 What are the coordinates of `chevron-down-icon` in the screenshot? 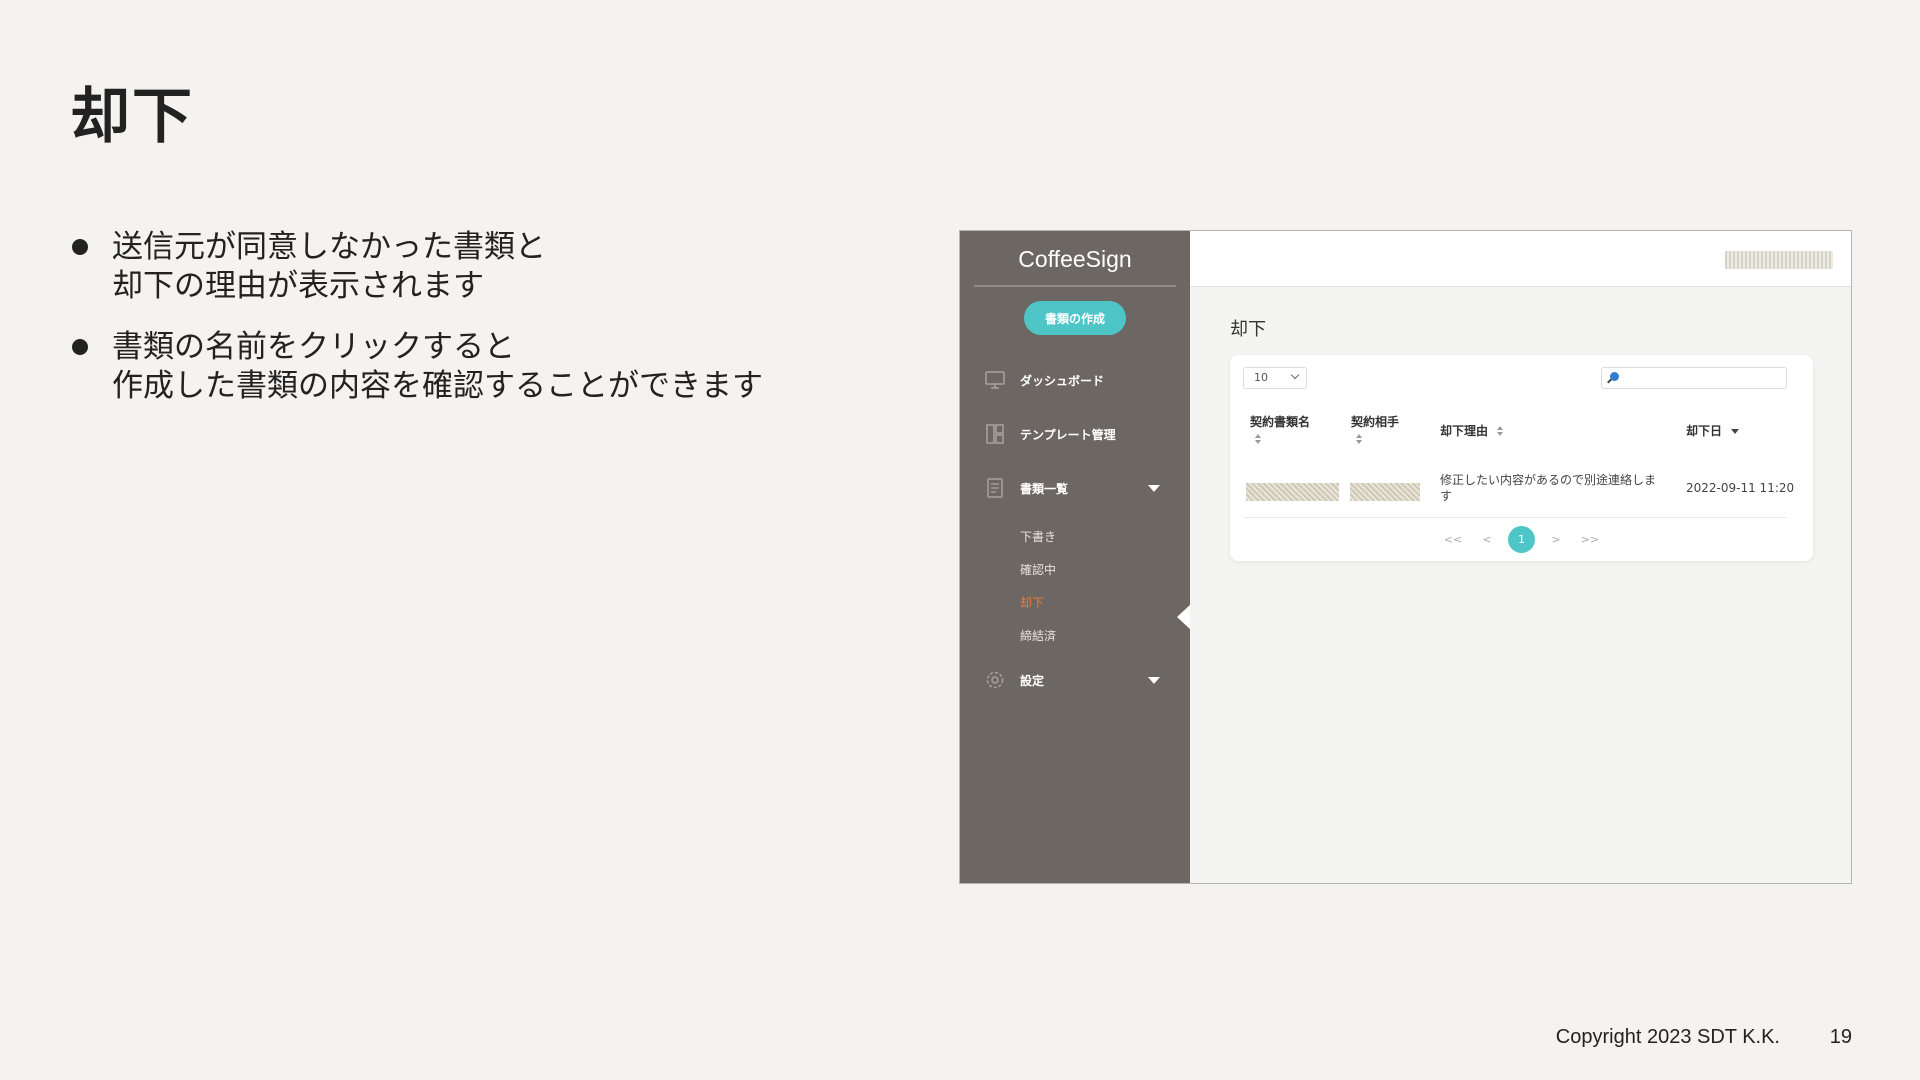 It's located at (1295, 375).